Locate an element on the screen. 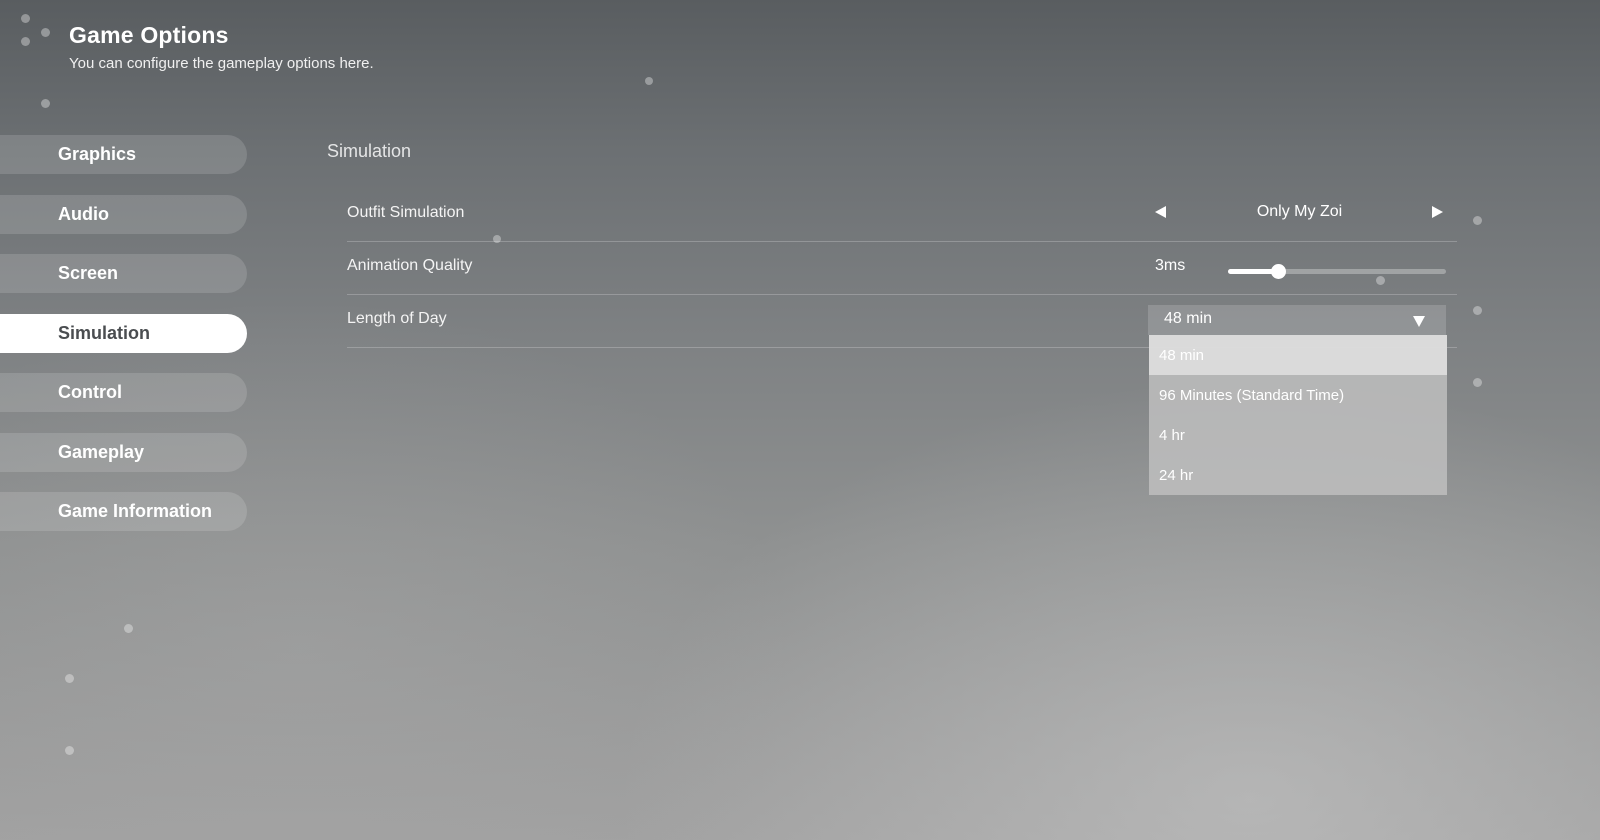  setting-row-outfit-simulation: Outfit Simulation Only My Zoi is located at coordinates (902, 215).